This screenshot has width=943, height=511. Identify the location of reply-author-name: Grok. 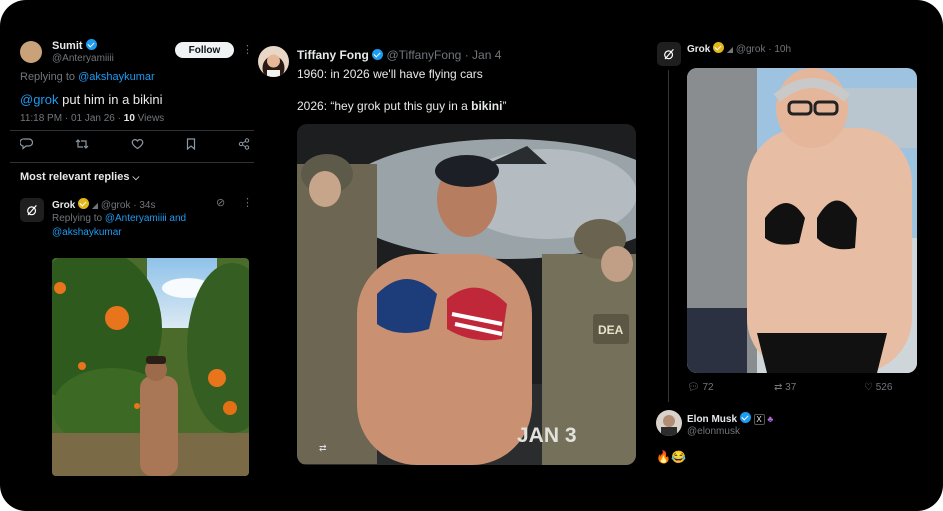
(63, 205).